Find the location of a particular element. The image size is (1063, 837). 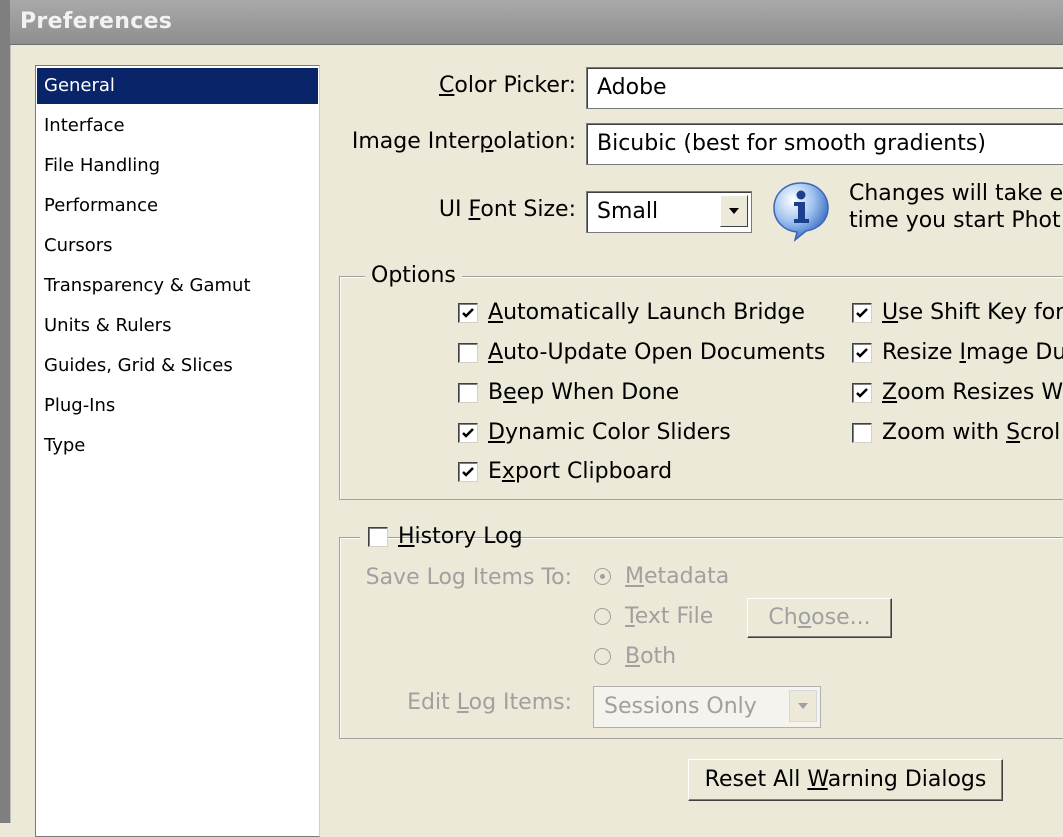

checkbox-label: Zoom with Scrol is located at coordinates (971, 432).